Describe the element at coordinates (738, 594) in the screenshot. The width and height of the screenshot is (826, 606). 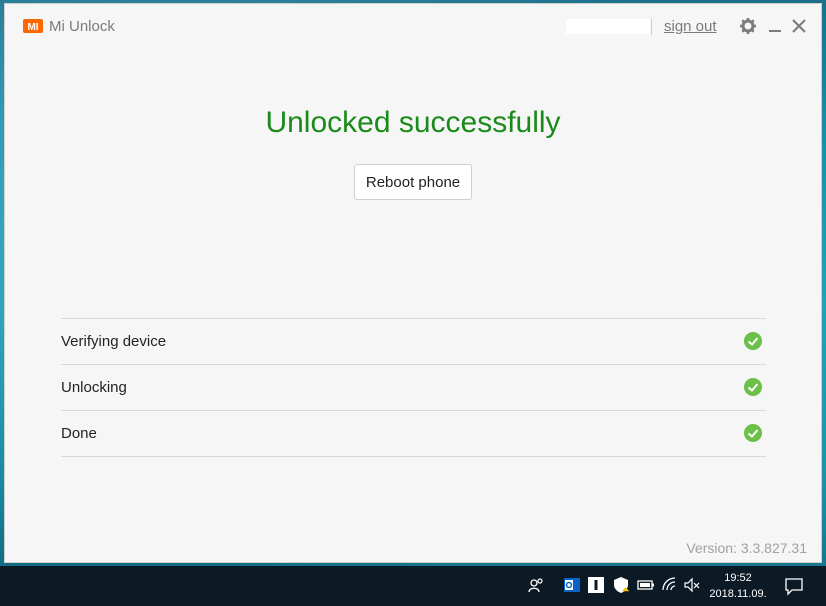
I see `clock-date: 2018.11.09.` at that location.